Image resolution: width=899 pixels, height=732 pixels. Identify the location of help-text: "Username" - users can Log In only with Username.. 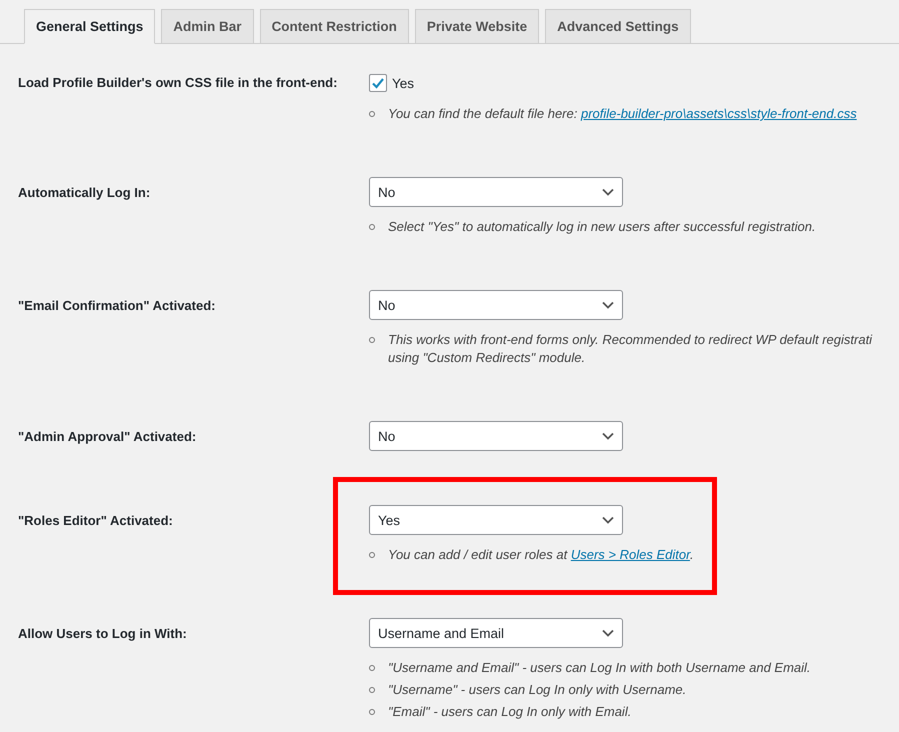
(538, 690).